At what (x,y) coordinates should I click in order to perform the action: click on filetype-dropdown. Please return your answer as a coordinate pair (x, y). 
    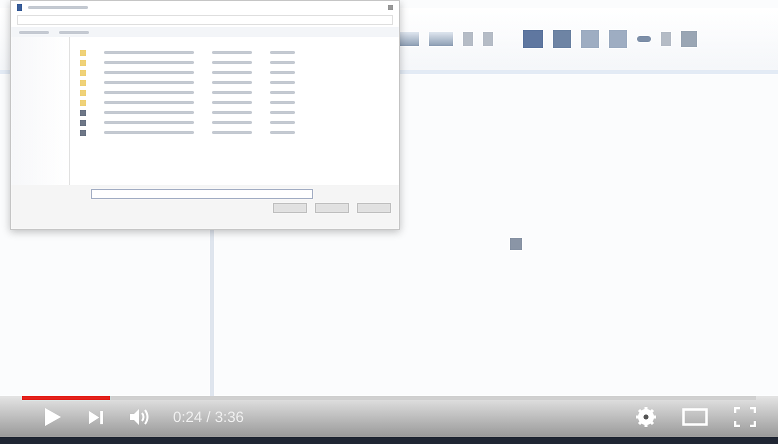
    Looking at the image, I should click on (290, 208).